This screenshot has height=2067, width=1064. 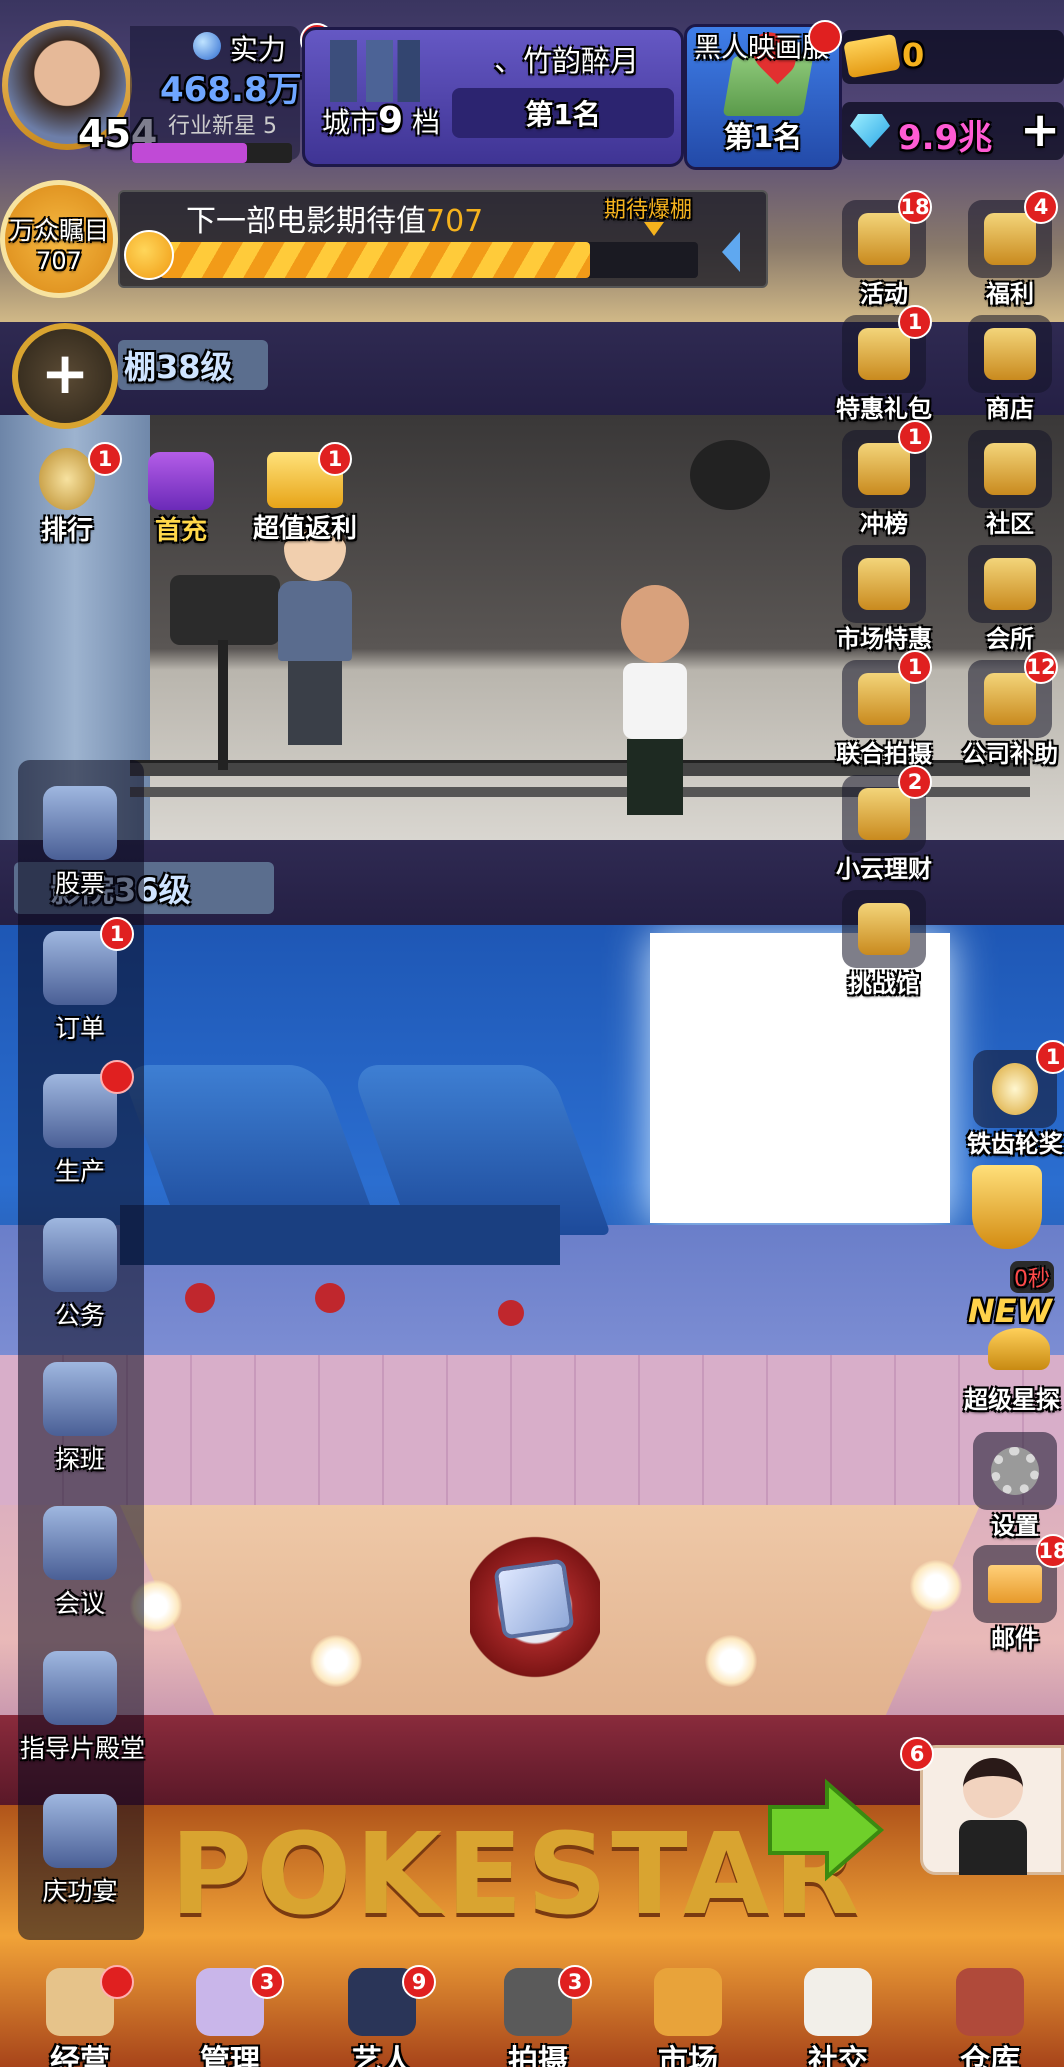 I want to click on studio-level-label: 棚38级, so click(x=178, y=367).